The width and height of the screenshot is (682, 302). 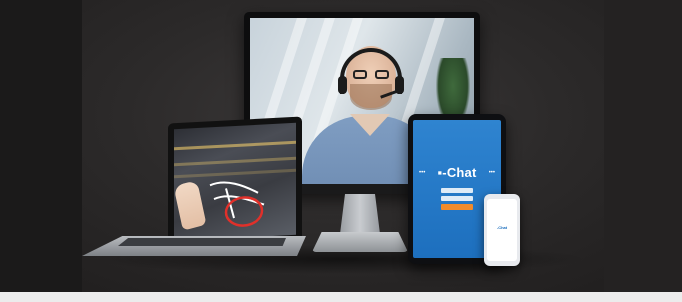 I want to click on smartphone: -Chat, so click(x=502, y=230).